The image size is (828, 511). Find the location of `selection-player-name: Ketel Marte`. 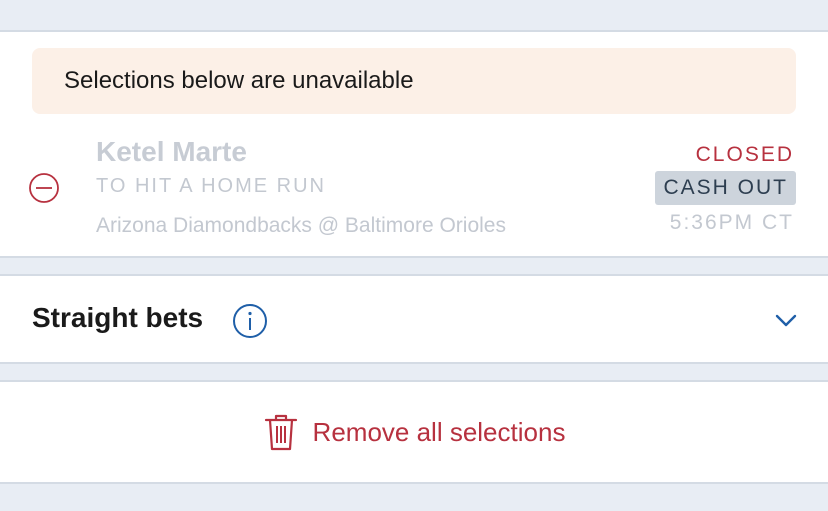

selection-player-name: Ketel Marte is located at coordinates (171, 151).